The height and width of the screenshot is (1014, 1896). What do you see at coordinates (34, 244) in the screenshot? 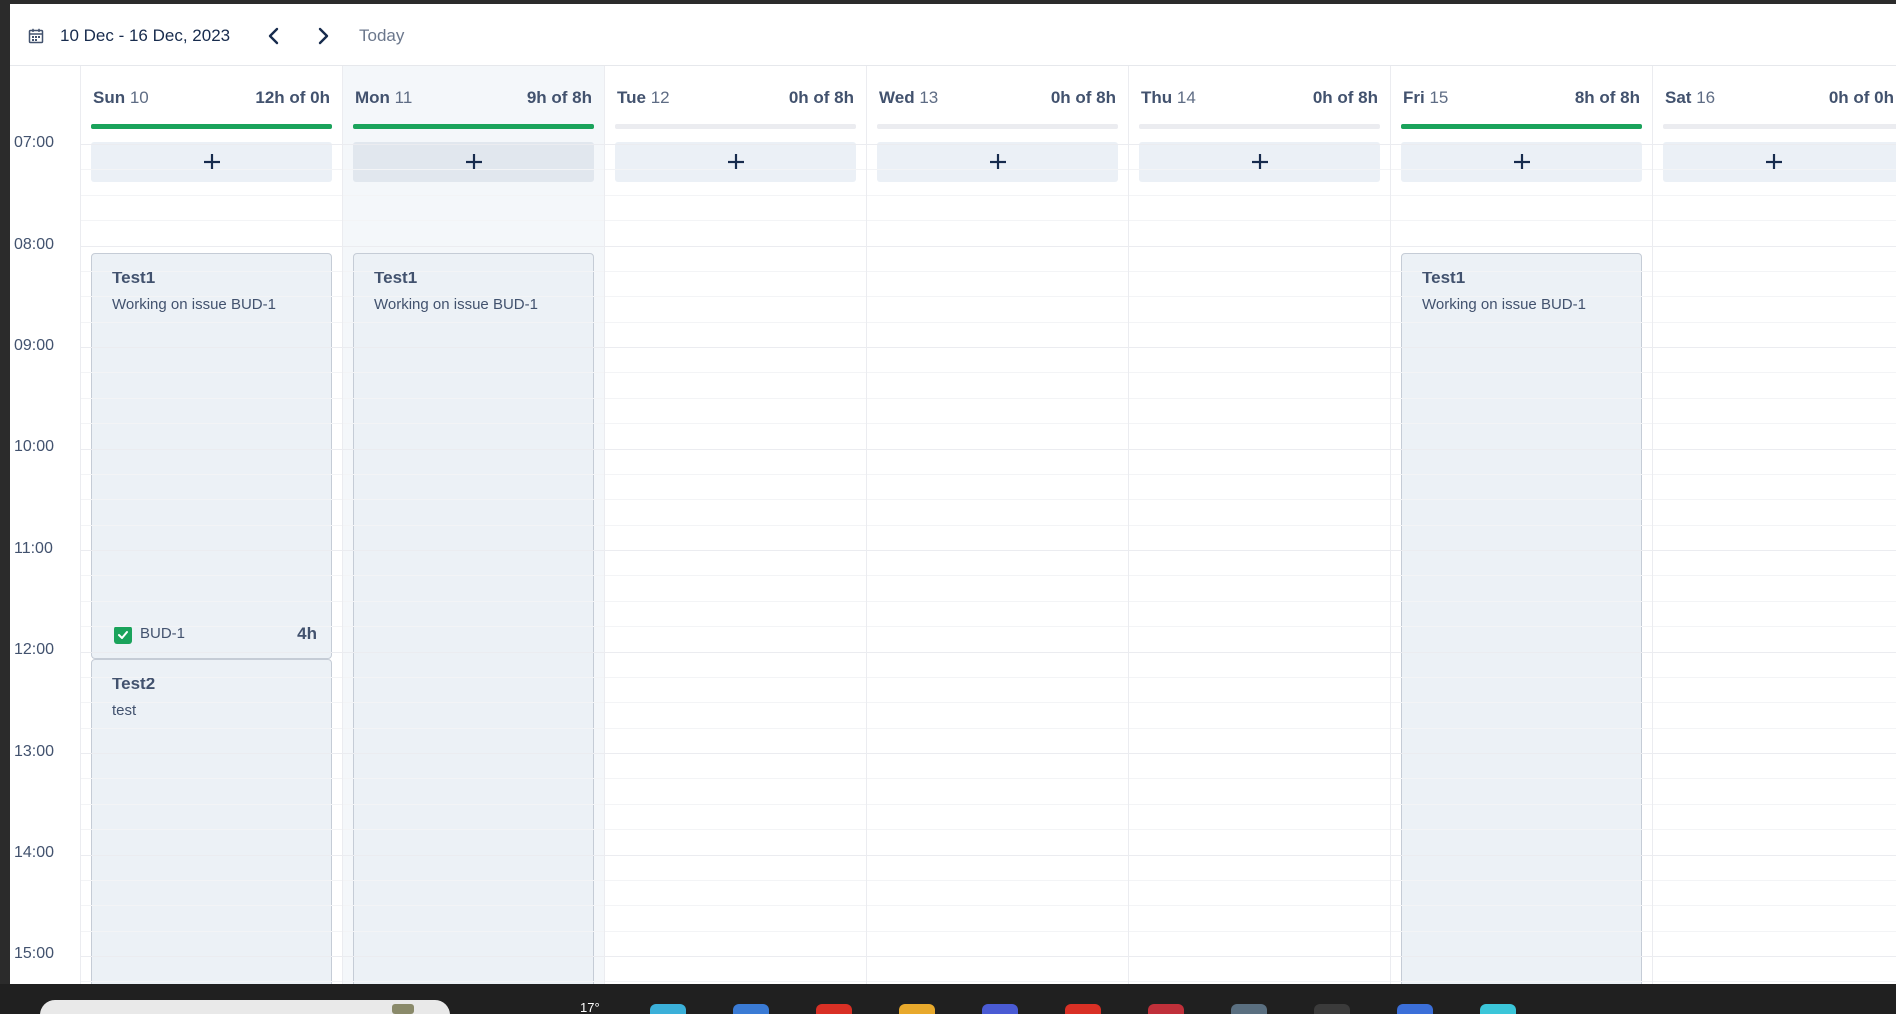
I see `time-label: 08:00` at bounding box center [34, 244].